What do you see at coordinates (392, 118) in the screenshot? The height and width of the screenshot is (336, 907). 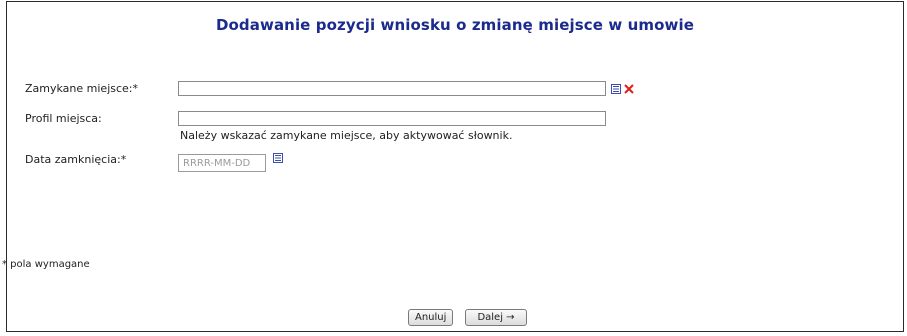 I see `place-profile-input` at bounding box center [392, 118].